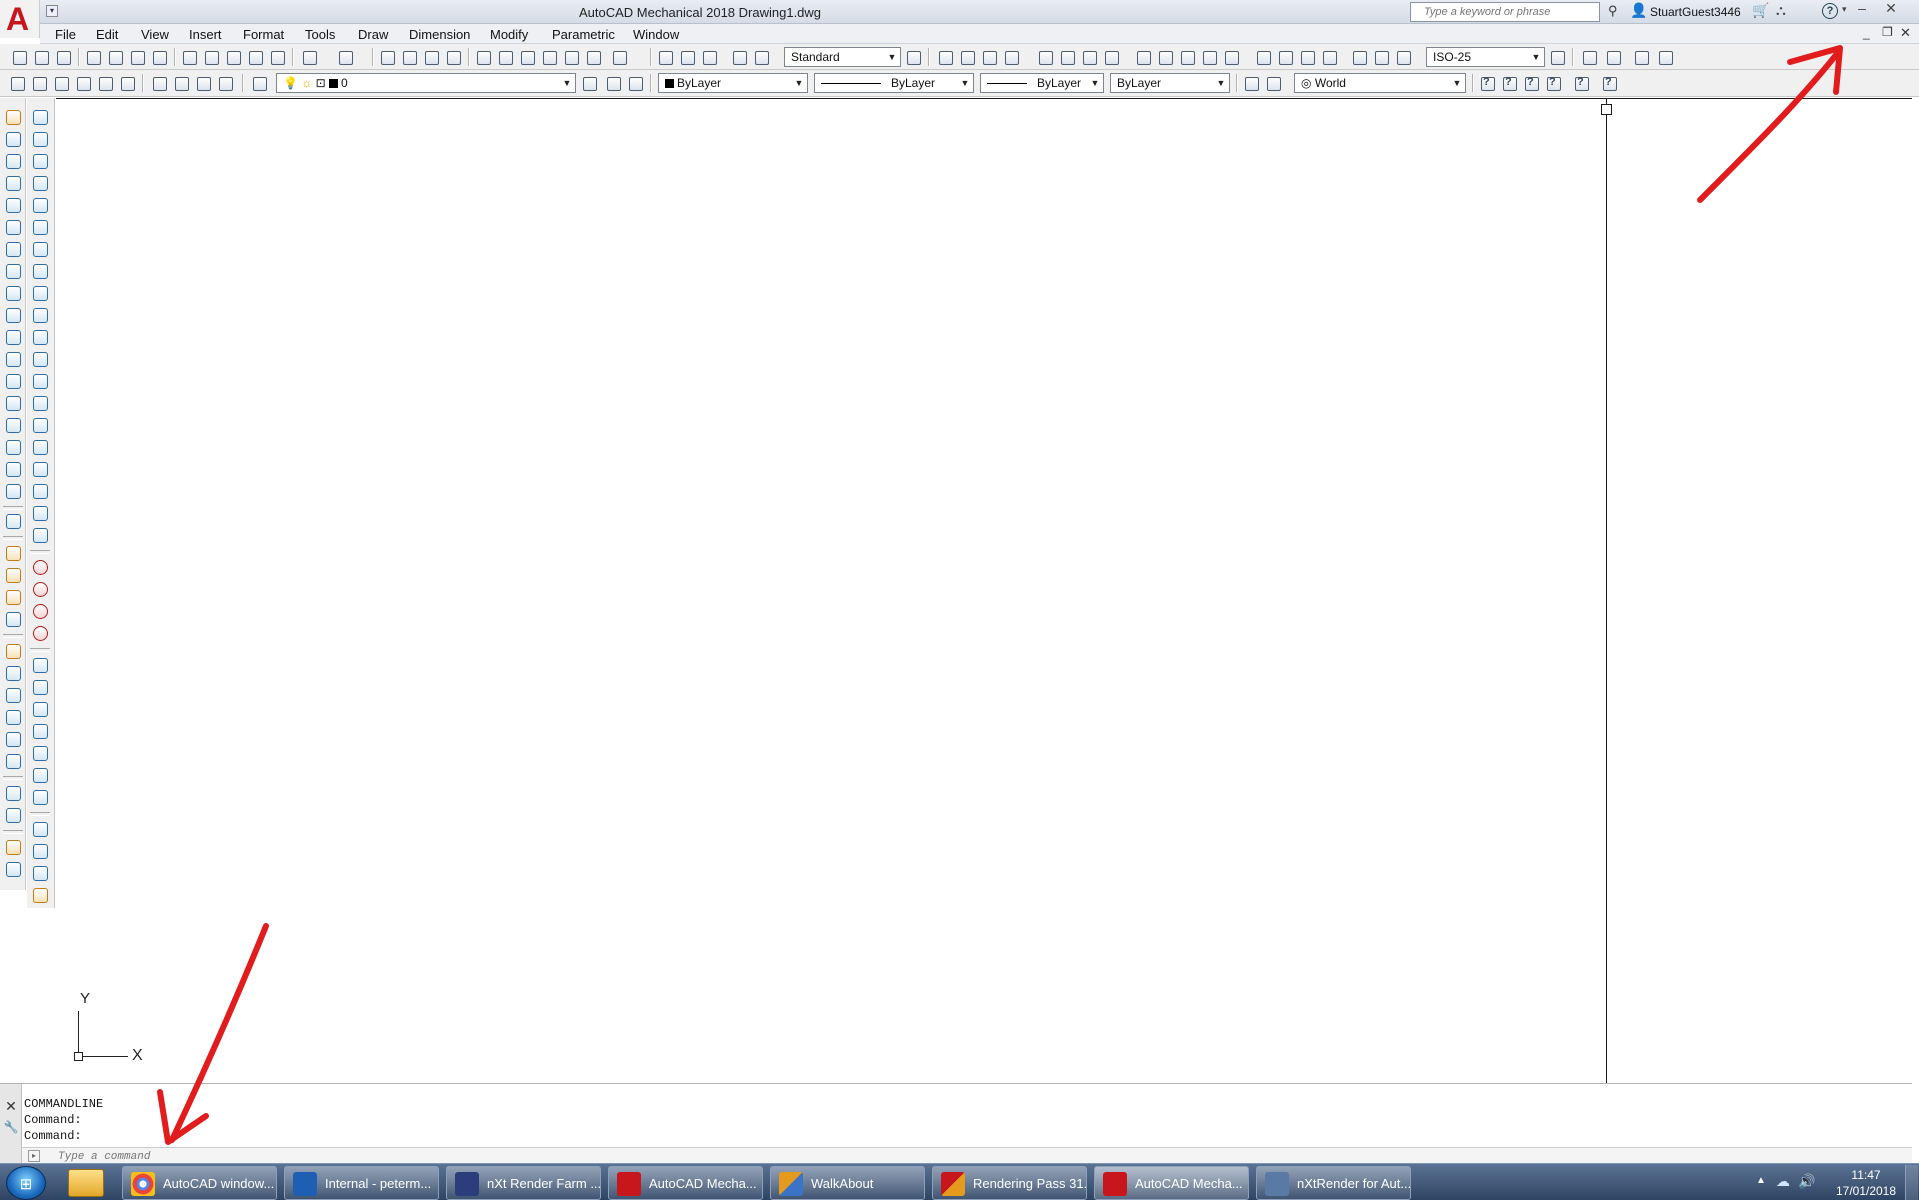  I want to click on tolerance-icon, so click(1263, 57).